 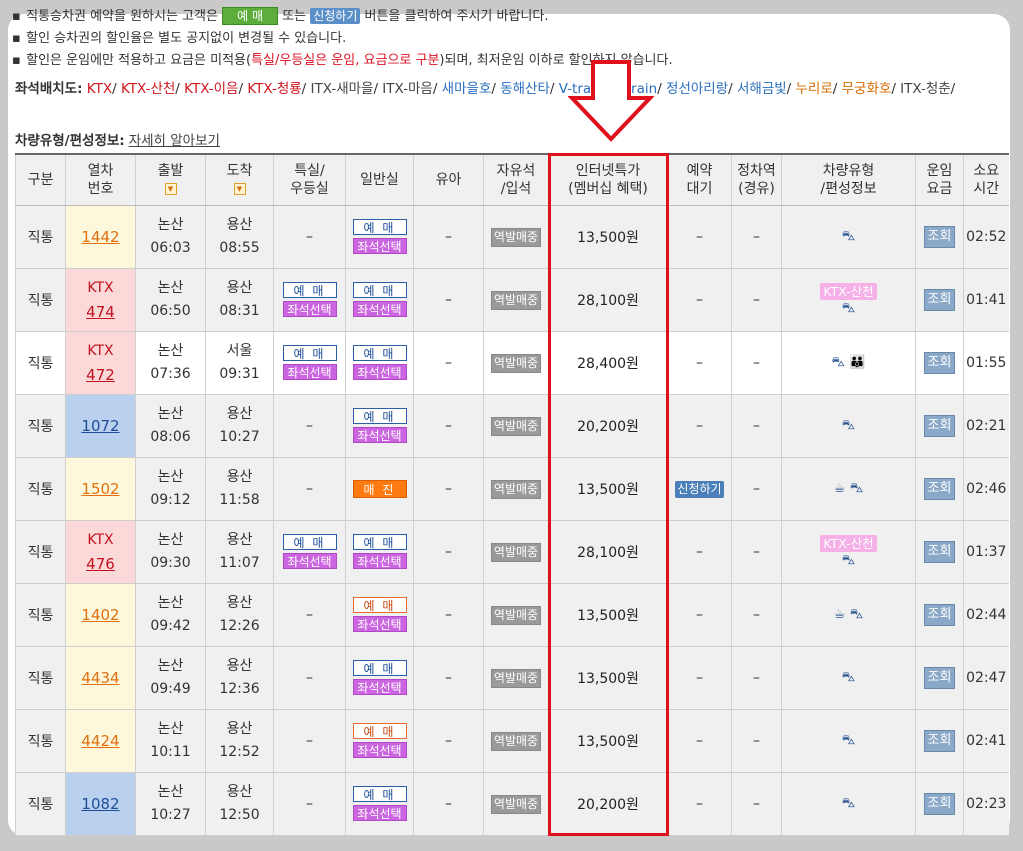 I want to click on seat-map-link: ITX-새마을, so click(x=342, y=89).